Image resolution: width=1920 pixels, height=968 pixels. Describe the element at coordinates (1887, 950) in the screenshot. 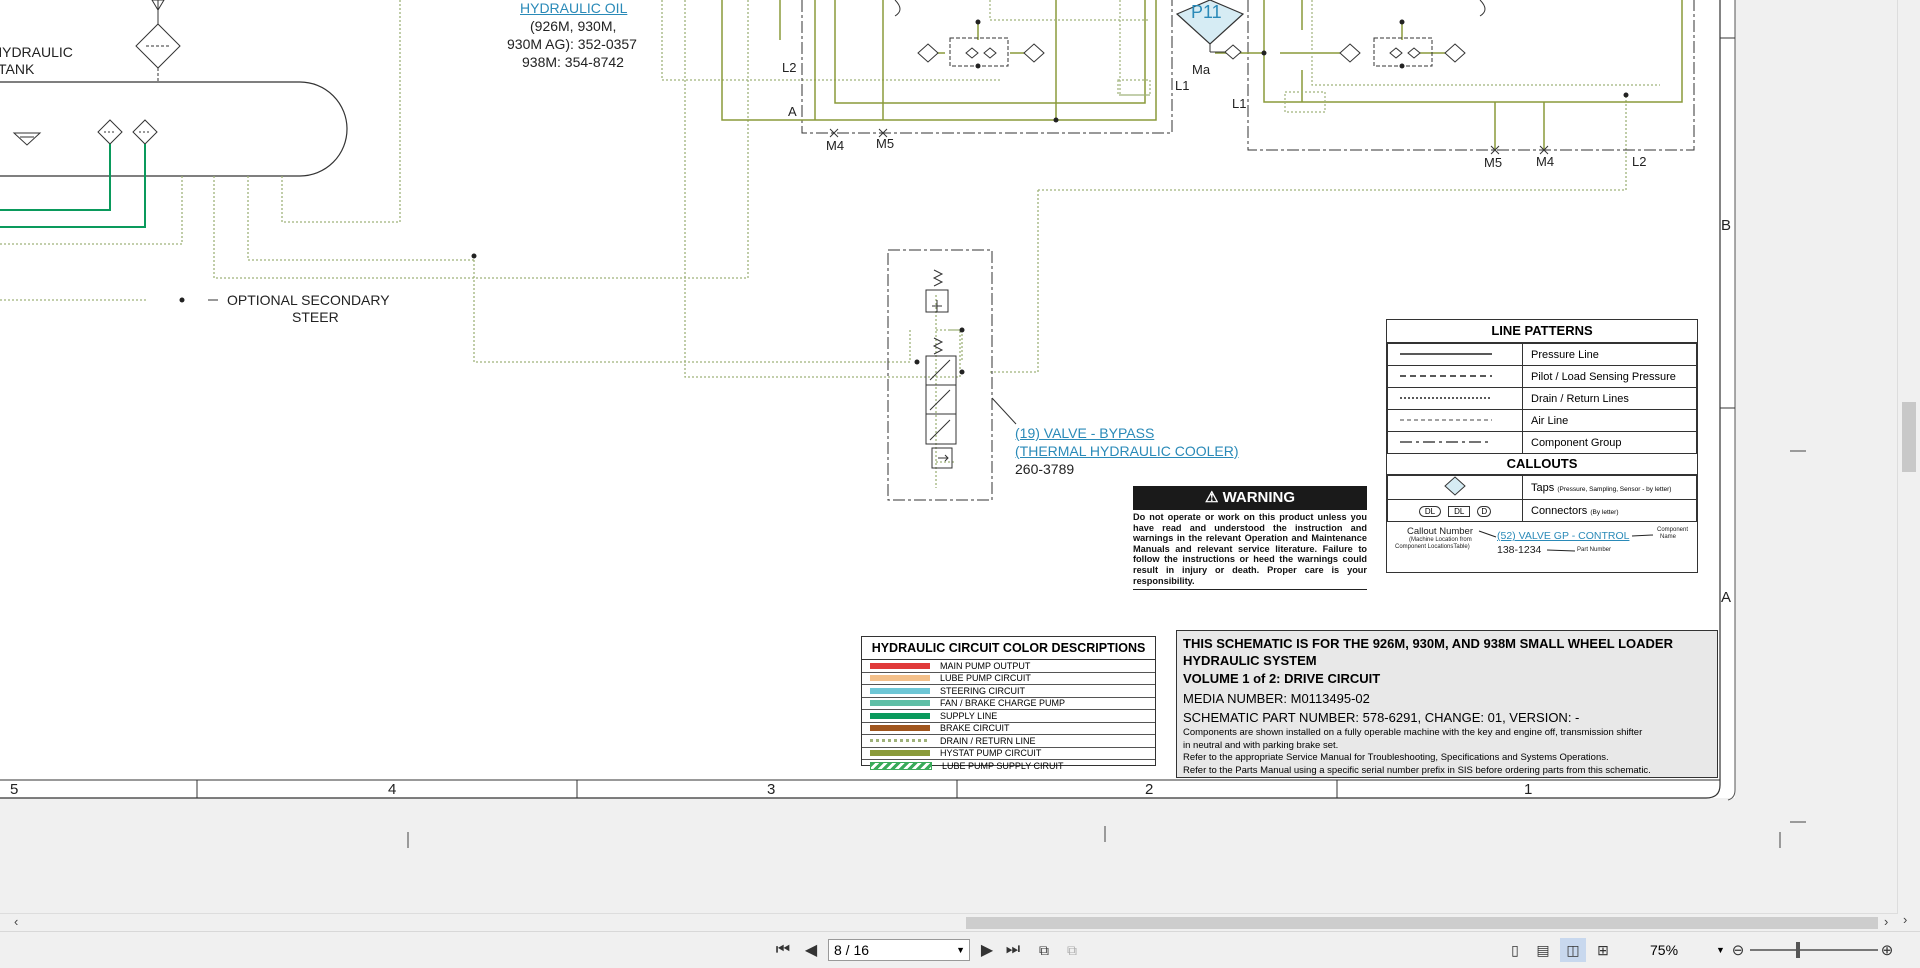

I see `zoom-in-icon: ⊕` at that location.